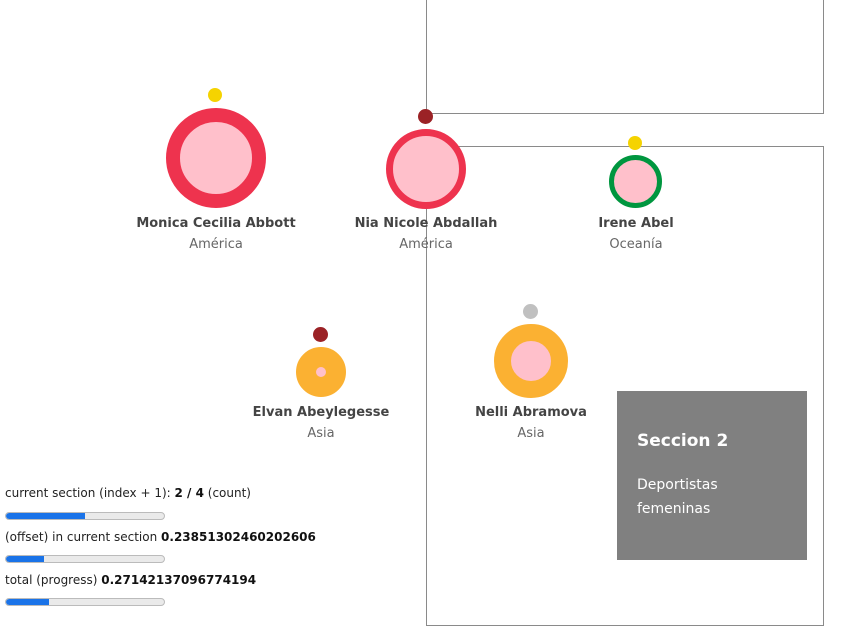  Describe the element at coordinates (83, 537) in the screenshot. I see `offset-readout-prefix: (offset) in current section` at that location.